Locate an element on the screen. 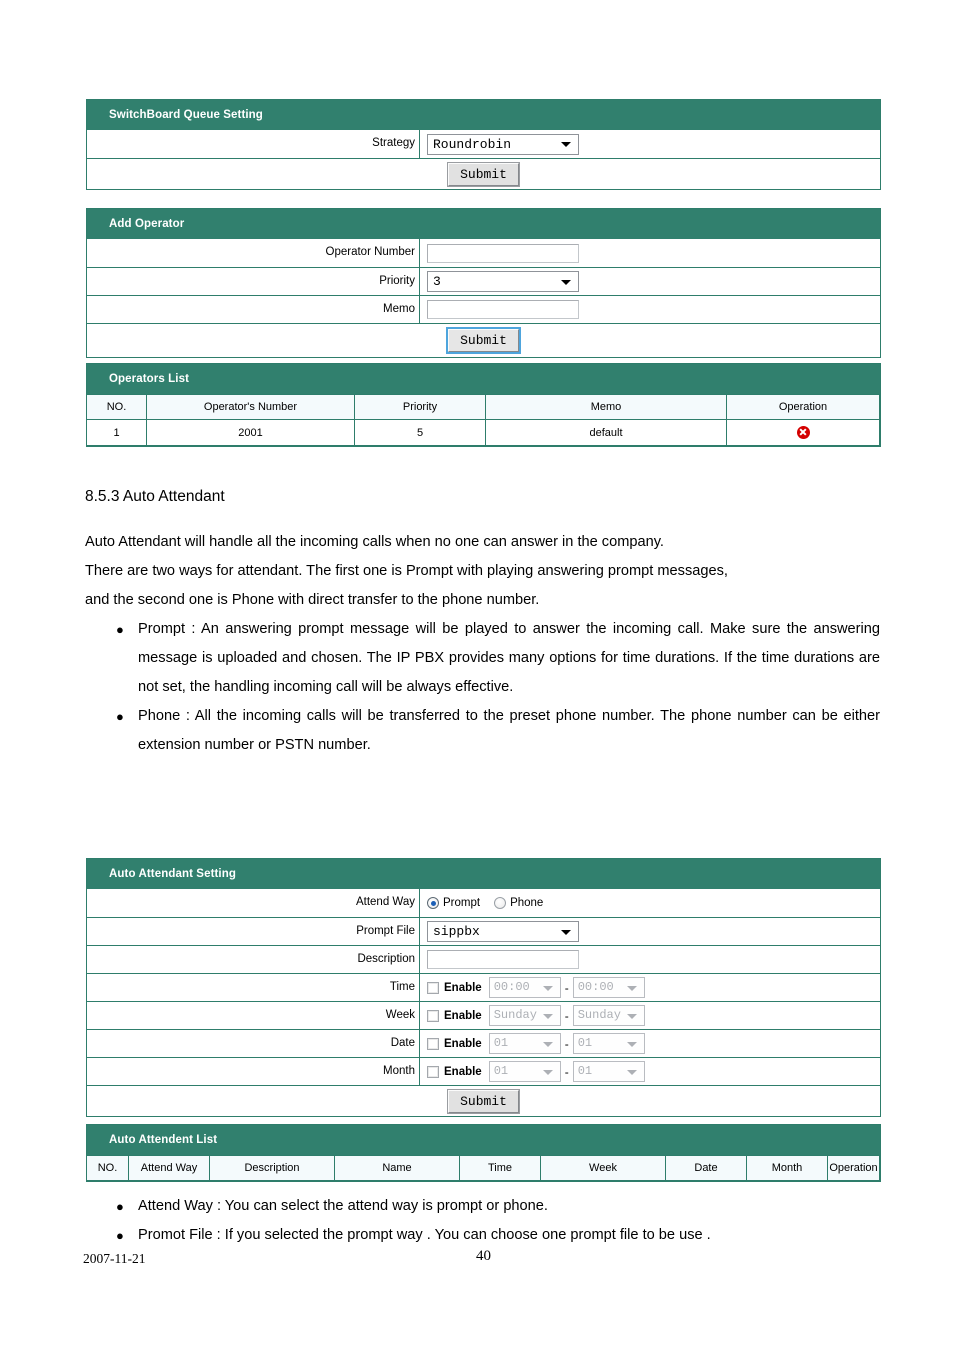  cell-no: 1 is located at coordinates (117, 432).